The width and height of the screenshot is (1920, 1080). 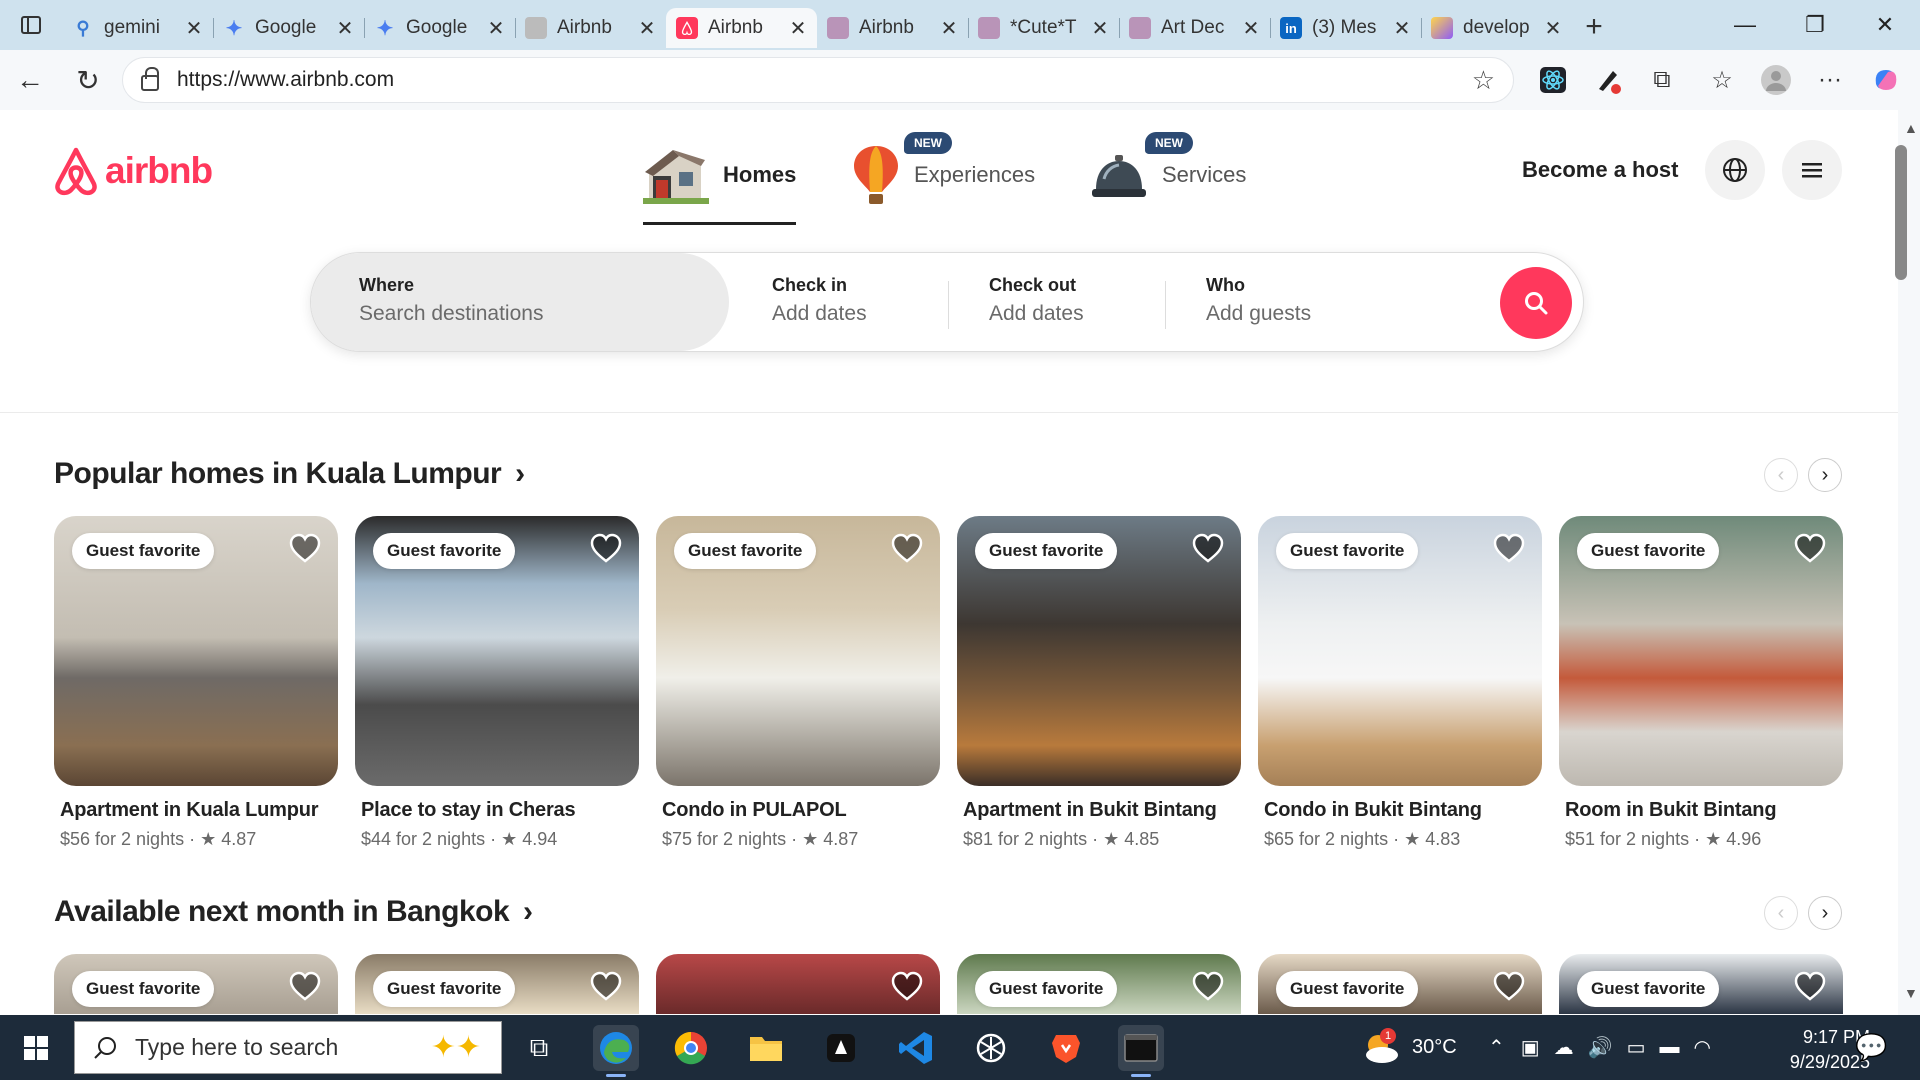 I want to click on wifi-icon: ◠, so click(x=1701, y=1047).